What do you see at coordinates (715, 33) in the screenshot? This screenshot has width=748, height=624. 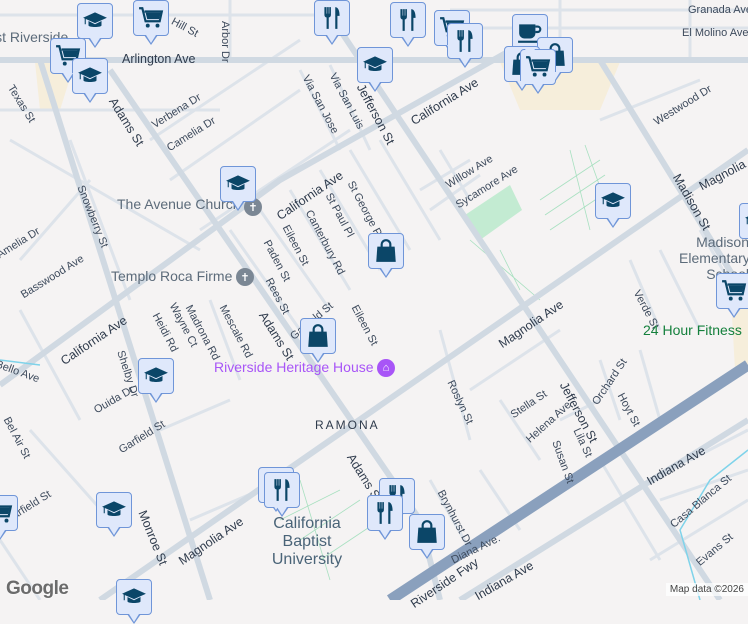 I see `street-label: El Molino Ave` at bounding box center [715, 33].